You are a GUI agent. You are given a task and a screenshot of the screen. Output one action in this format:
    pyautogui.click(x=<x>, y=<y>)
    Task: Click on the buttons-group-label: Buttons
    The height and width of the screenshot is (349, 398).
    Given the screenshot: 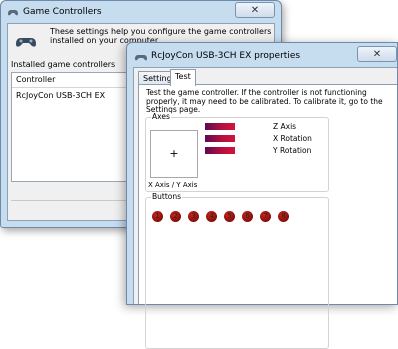 What is the action you would take?
    pyautogui.click(x=167, y=196)
    